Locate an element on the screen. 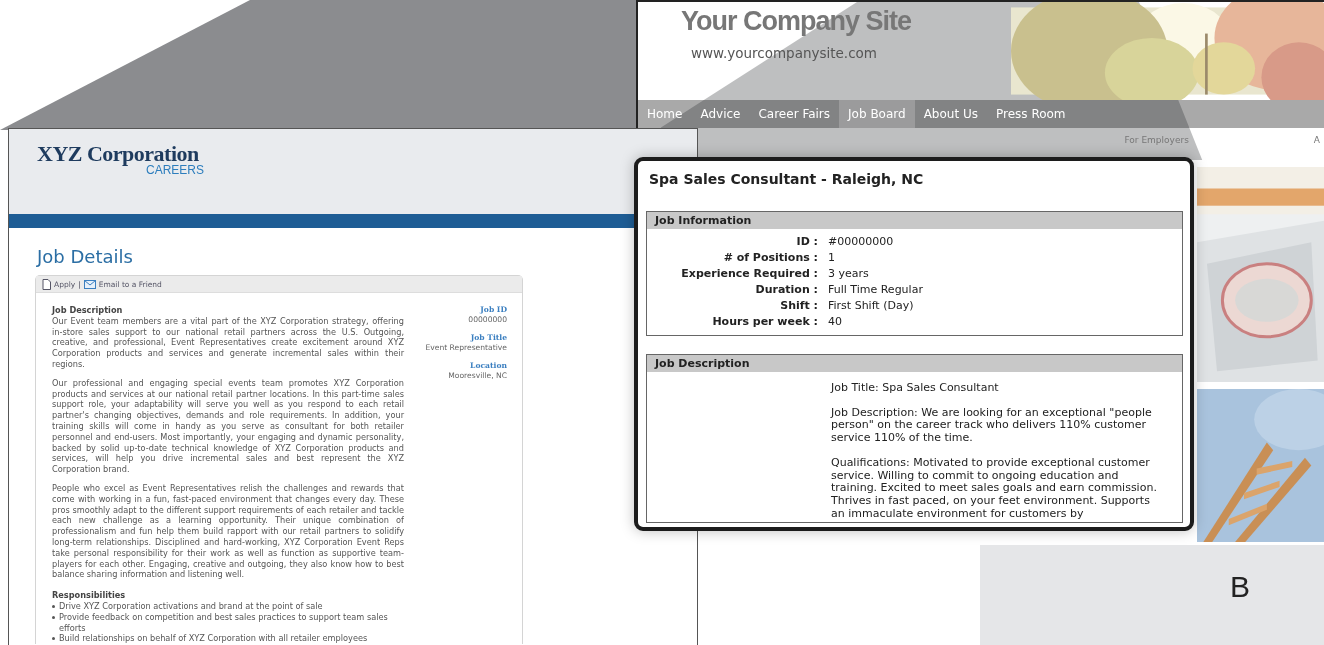 This screenshot has width=1324, height=645. nav-tab: Career Fairs is located at coordinates (794, 114).